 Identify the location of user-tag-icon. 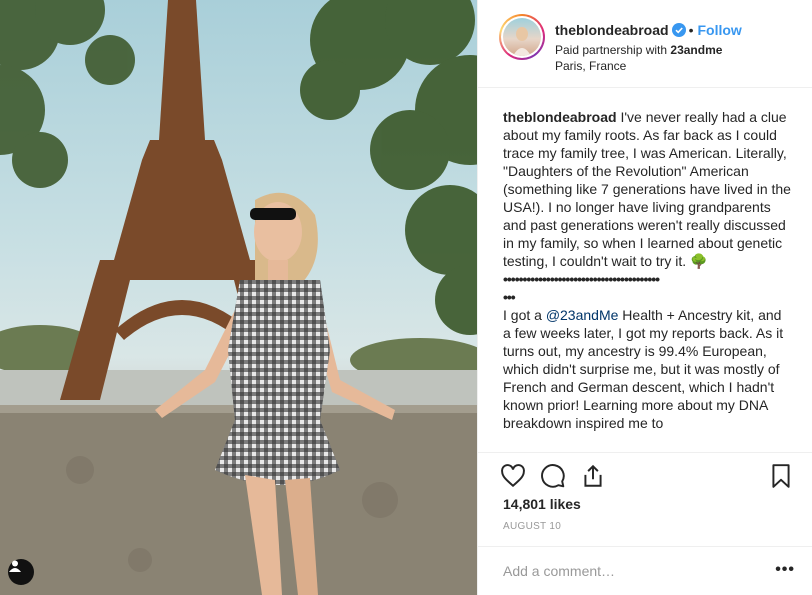
(21, 572).